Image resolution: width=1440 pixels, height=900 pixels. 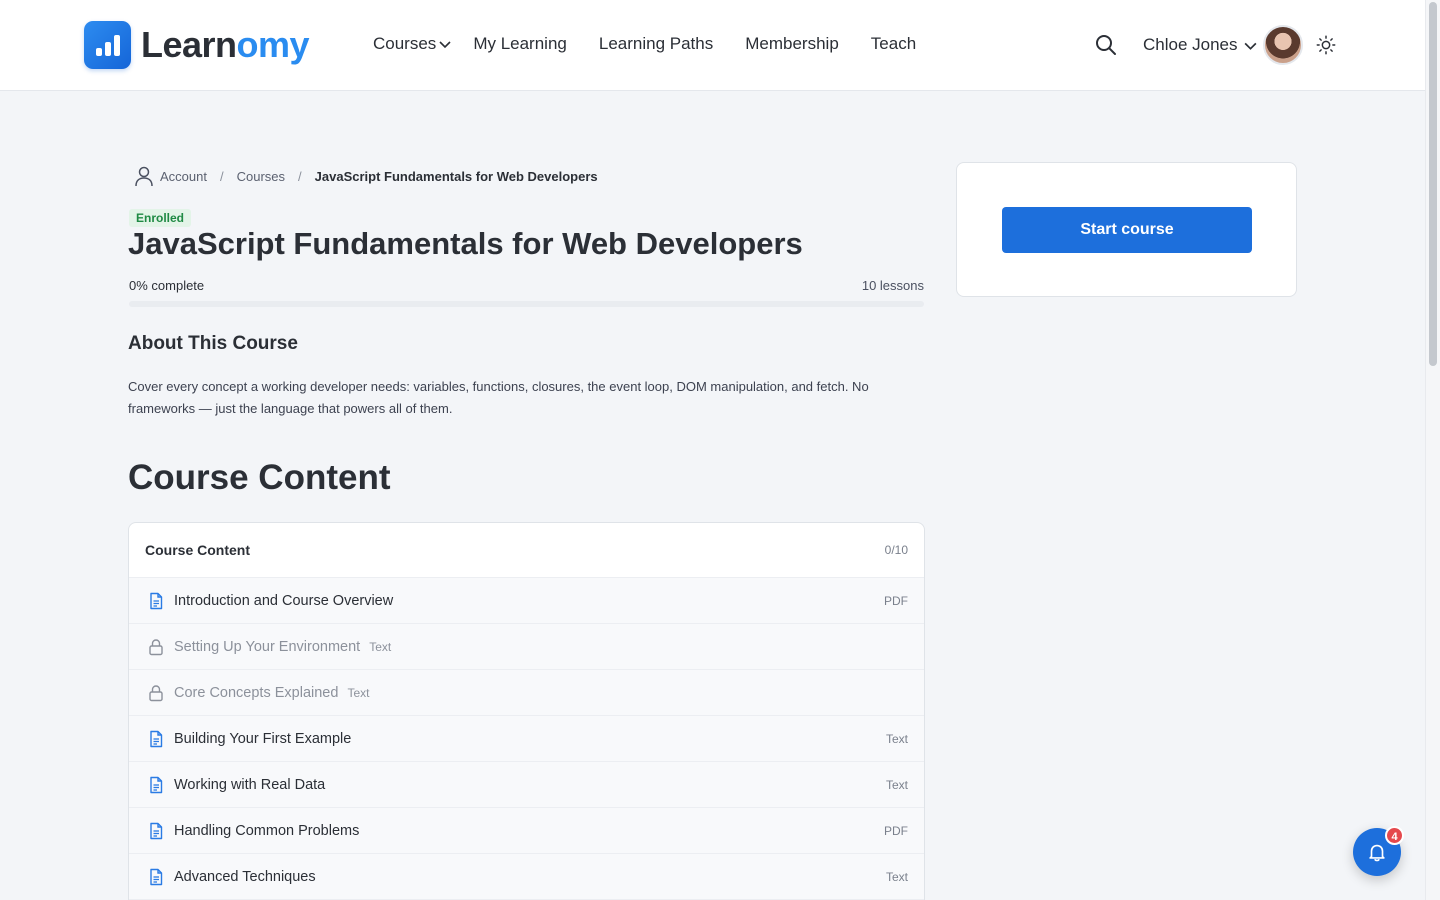 I want to click on avatar, so click(x=1282, y=45).